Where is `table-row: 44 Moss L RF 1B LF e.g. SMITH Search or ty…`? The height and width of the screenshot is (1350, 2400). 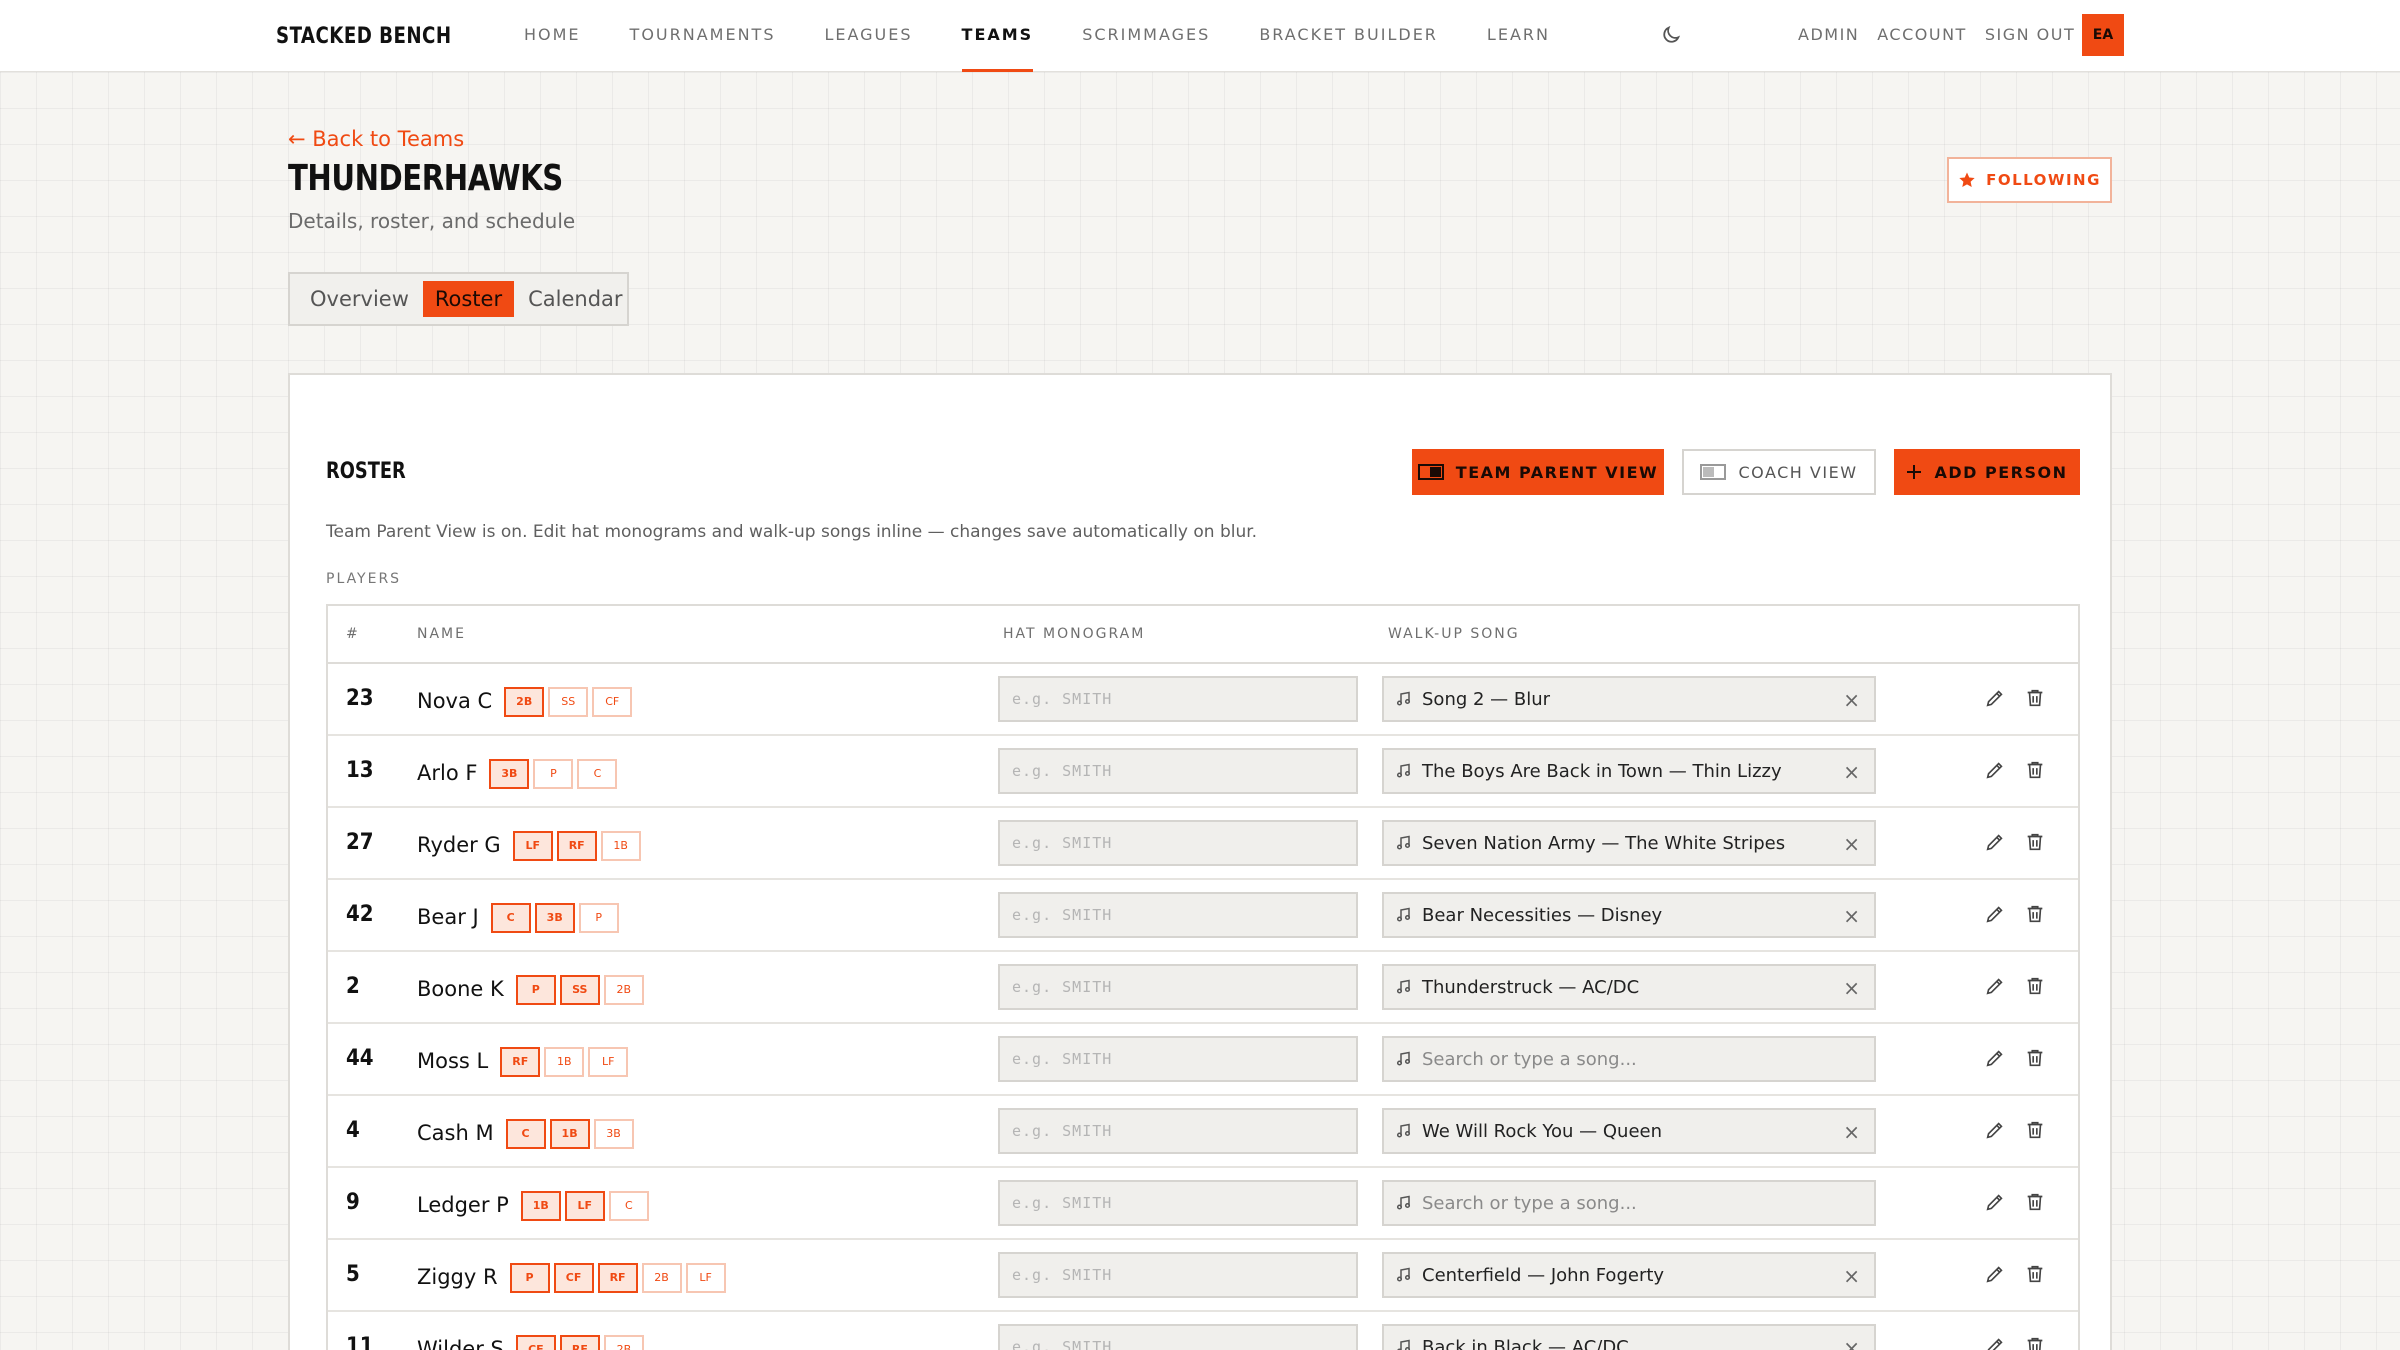
table-row: 44 Moss L RF 1B LF e.g. SMITH Search or ty… is located at coordinates (1203, 1060).